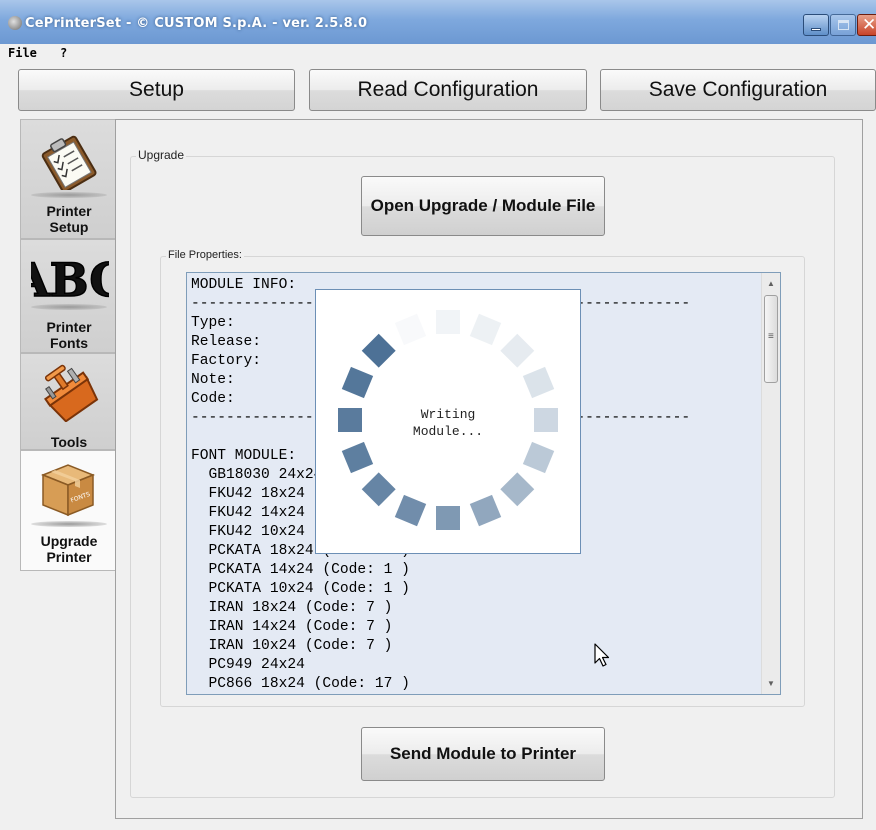 The width and height of the screenshot is (876, 830). What do you see at coordinates (483, 754) in the screenshot?
I see `send-module-button: Send Module to Printer` at bounding box center [483, 754].